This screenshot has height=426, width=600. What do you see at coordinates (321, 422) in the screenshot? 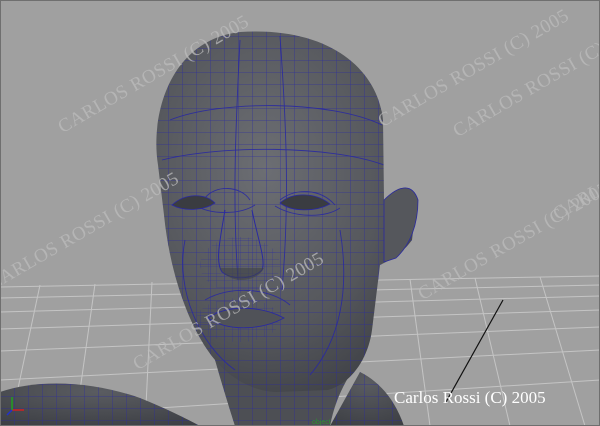
I see `object-label: object` at bounding box center [321, 422].